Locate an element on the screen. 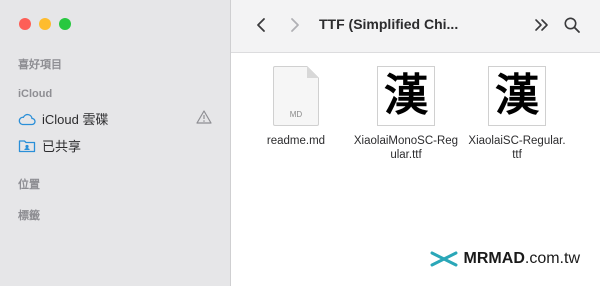 The image size is (600, 286). section-icloud: iCloud is located at coordinates (35, 94).